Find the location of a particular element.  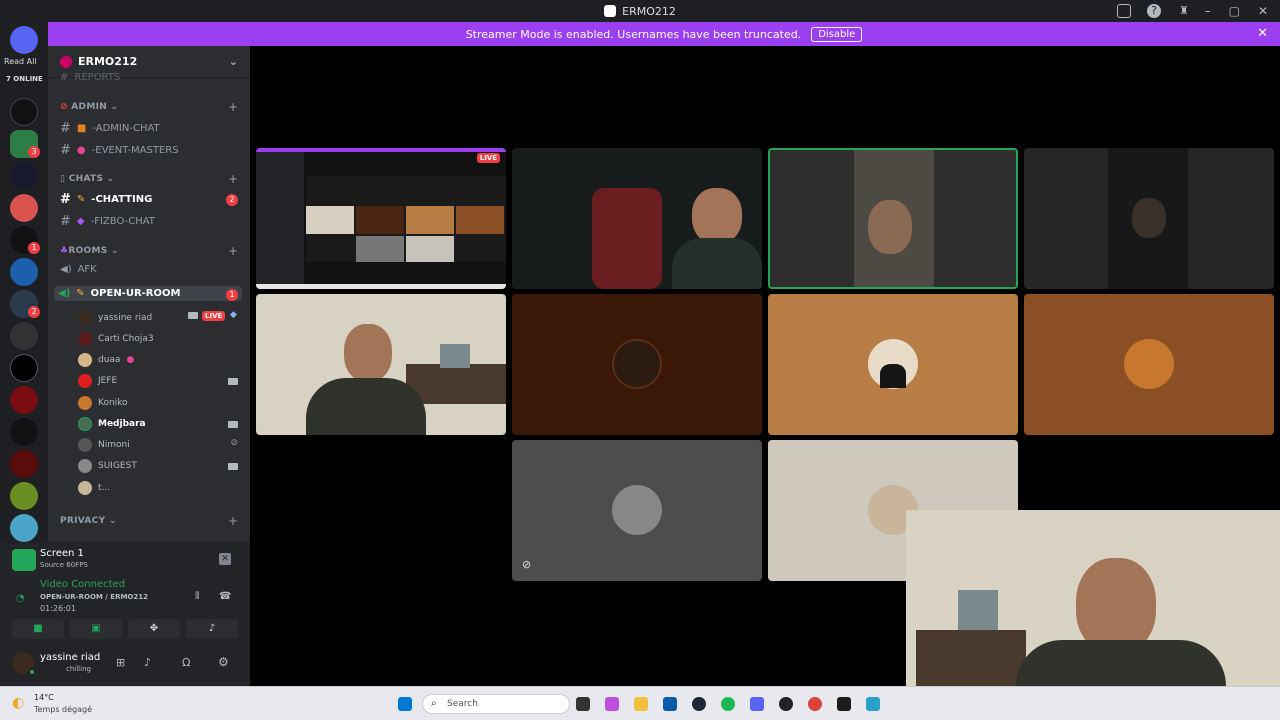

voice-user-name: Medjbara is located at coordinates (122, 424).